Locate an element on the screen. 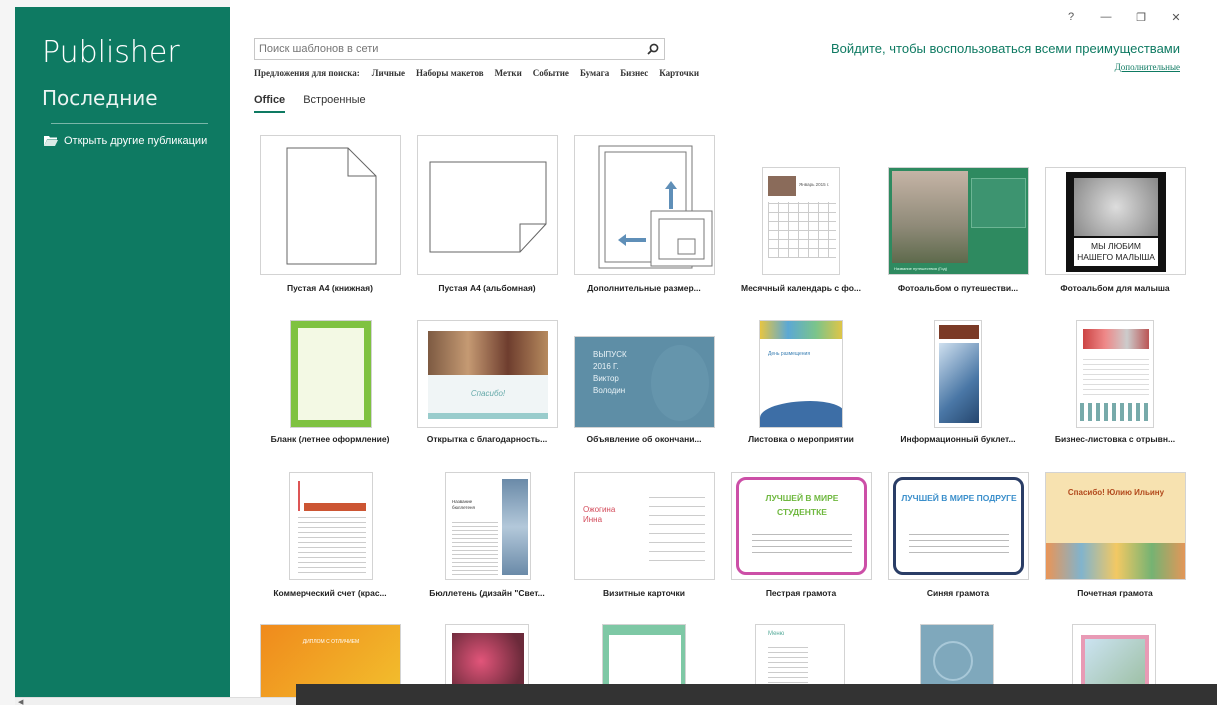  template-label: Пустая А4 (книжная) is located at coordinates (330, 288).